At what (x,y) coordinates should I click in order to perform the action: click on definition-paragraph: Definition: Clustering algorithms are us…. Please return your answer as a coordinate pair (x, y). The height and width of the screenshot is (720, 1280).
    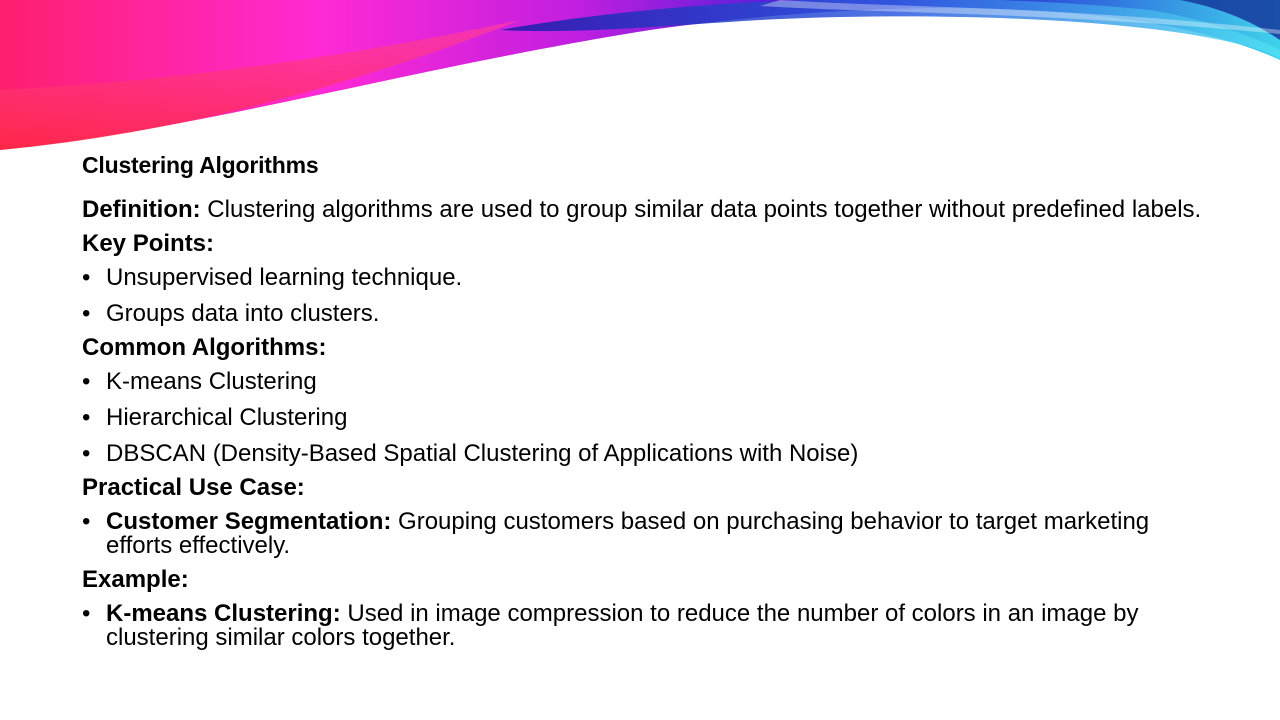
    Looking at the image, I should click on (652, 210).